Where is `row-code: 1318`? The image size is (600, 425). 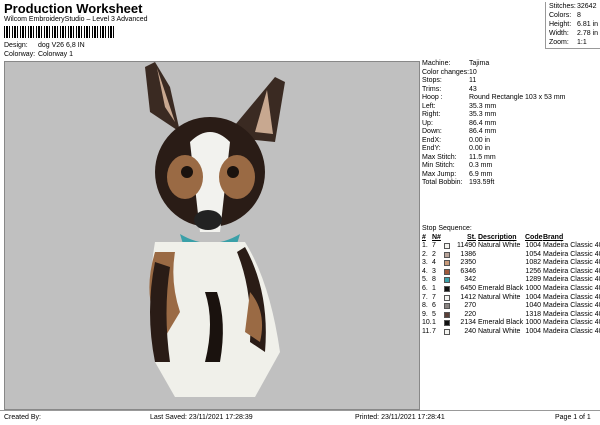 row-code: 1318 is located at coordinates (533, 314).